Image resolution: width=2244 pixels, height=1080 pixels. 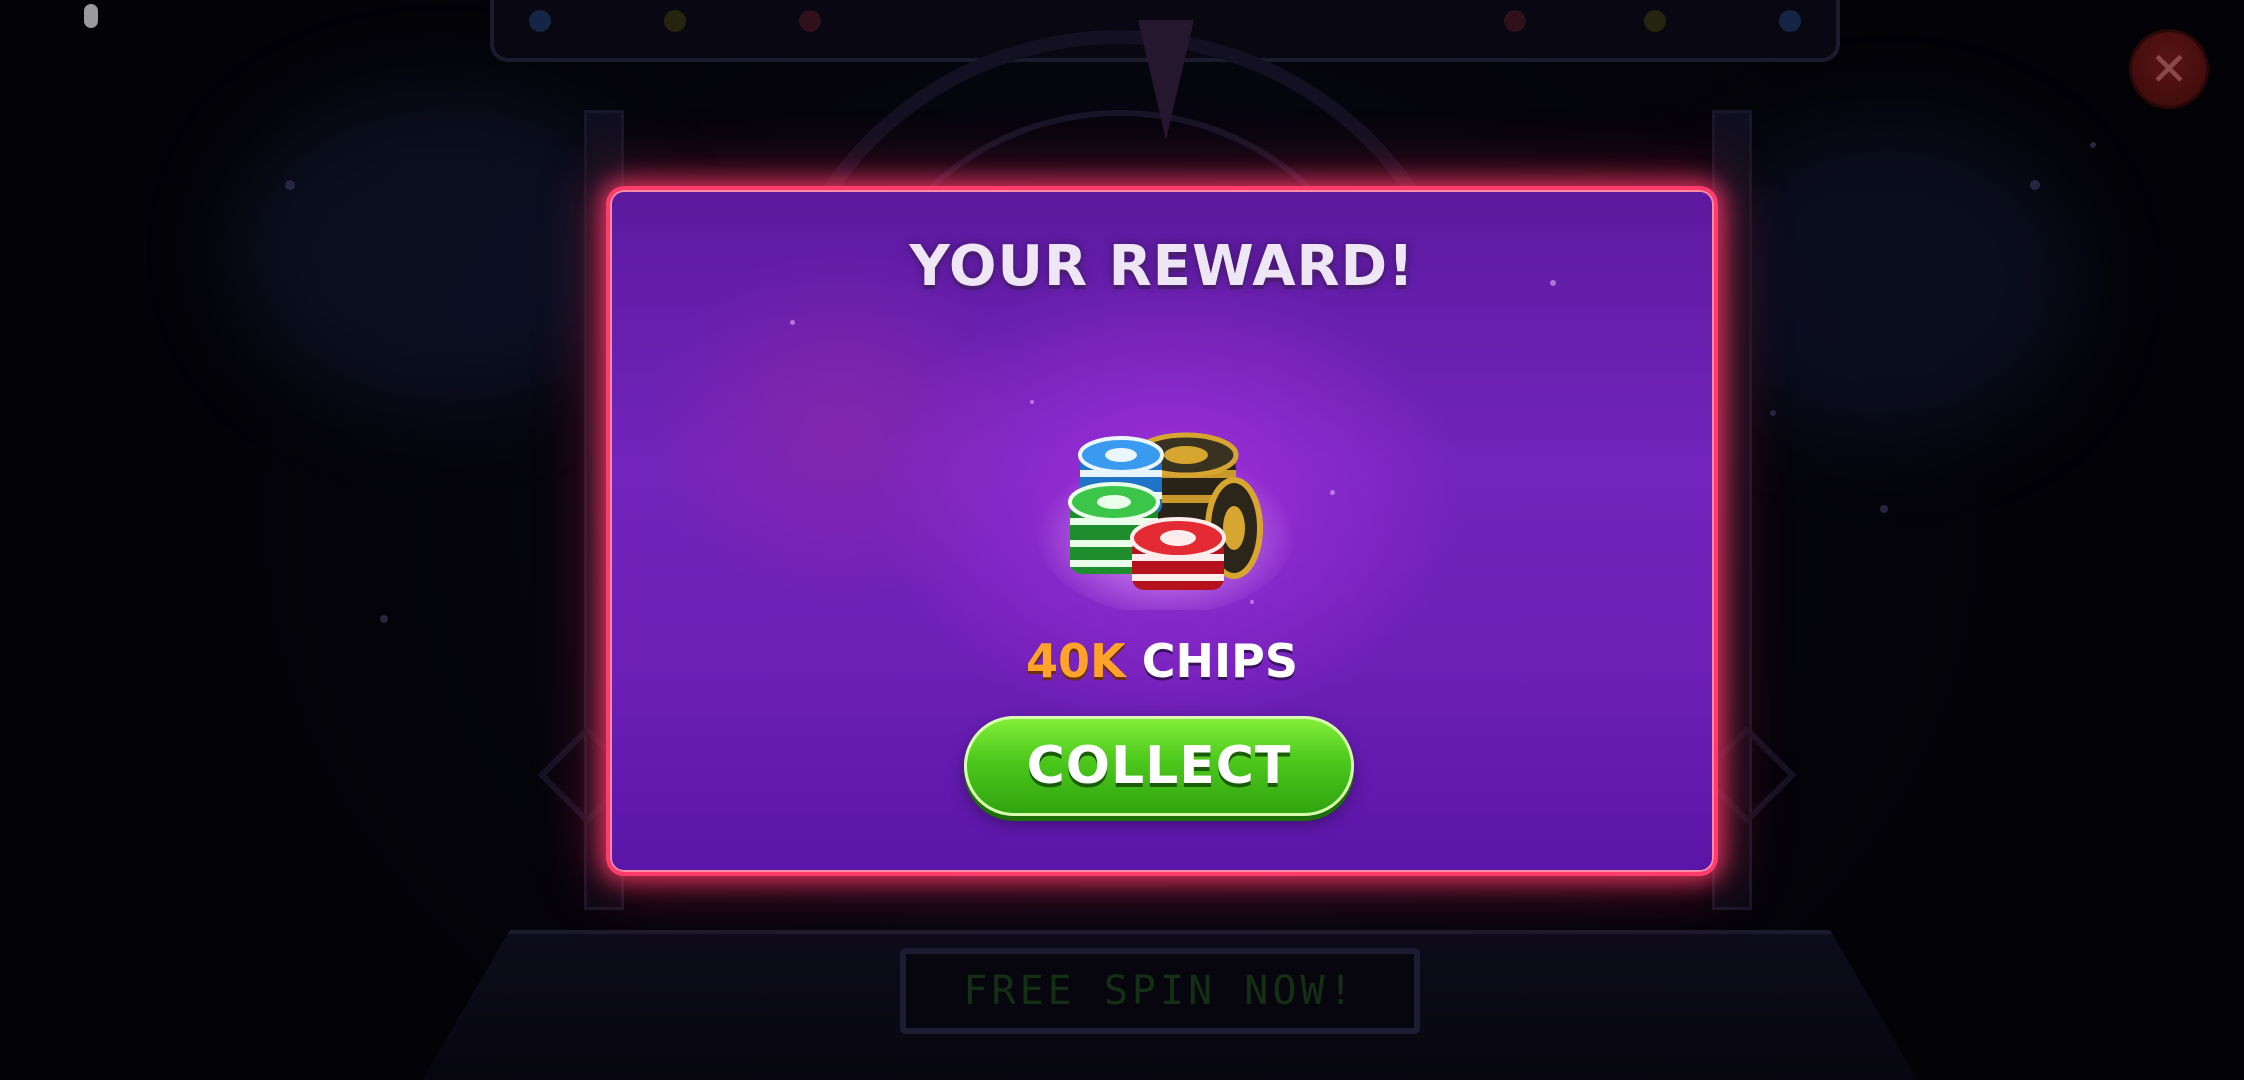 I want to click on status-indicator, so click(x=91, y=16).